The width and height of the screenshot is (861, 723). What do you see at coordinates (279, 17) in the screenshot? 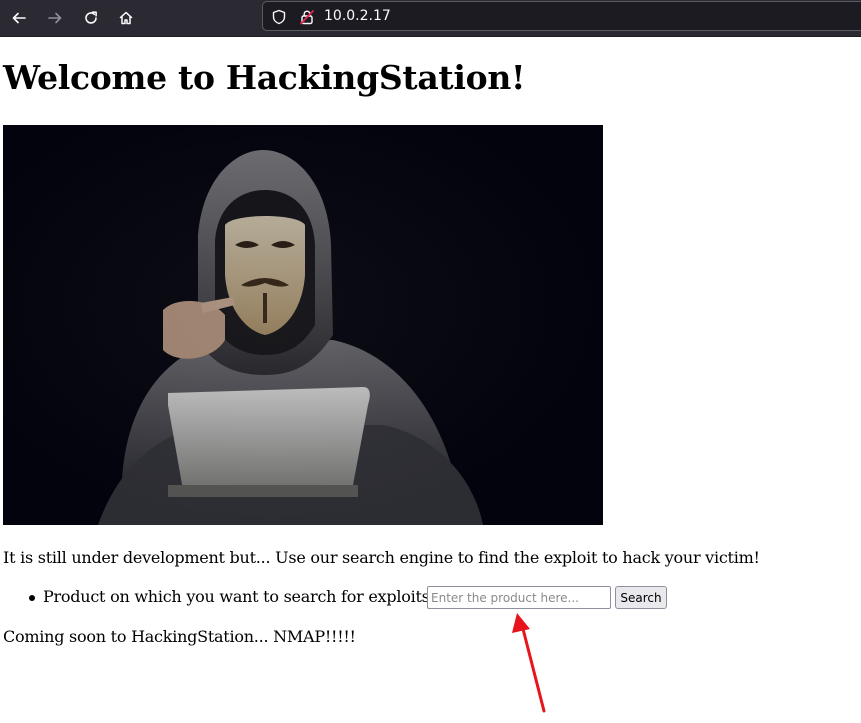
I see `shield-icon` at bounding box center [279, 17].